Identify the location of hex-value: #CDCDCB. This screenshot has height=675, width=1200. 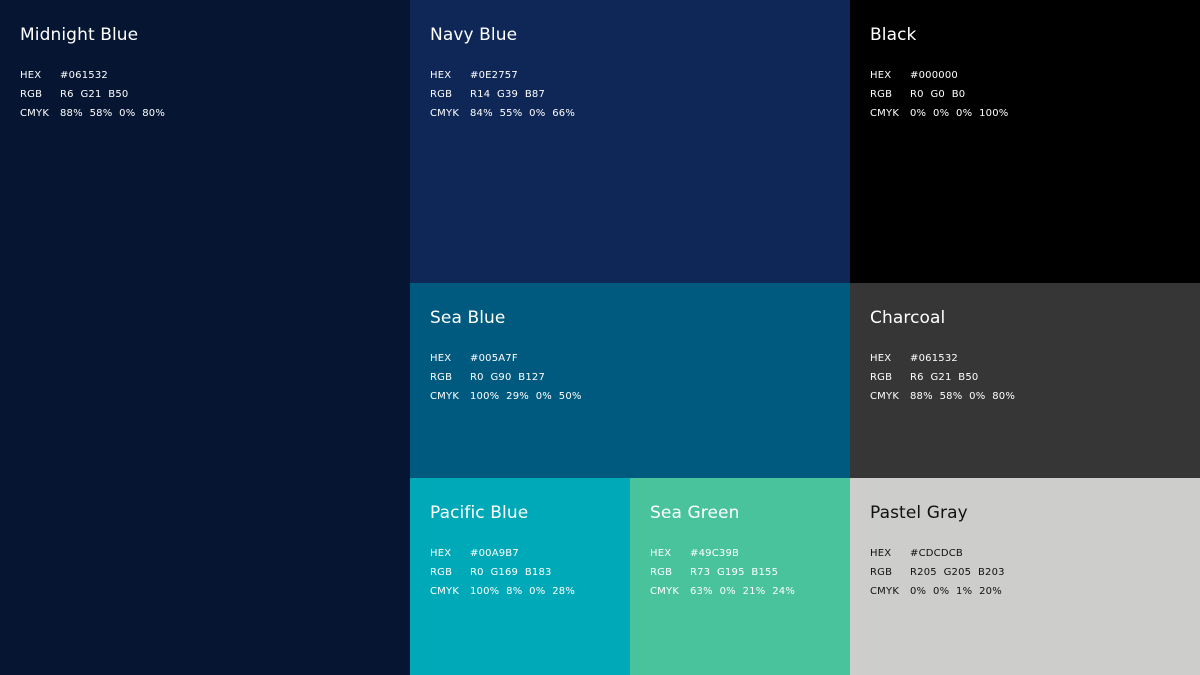
(936, 553).